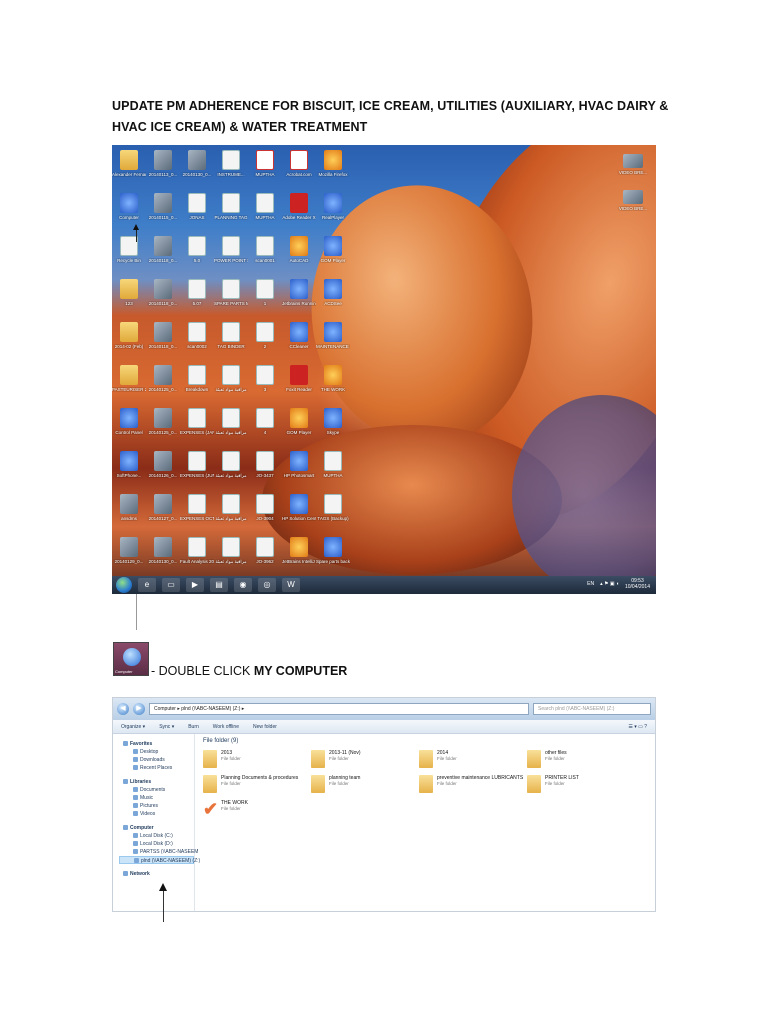 This screenshot has width=768, height=1024. What do you see at coordinates (333, 297) in the screenshot?
I see `desktop-icon: ACDSee` at bounding box center [333, 297].